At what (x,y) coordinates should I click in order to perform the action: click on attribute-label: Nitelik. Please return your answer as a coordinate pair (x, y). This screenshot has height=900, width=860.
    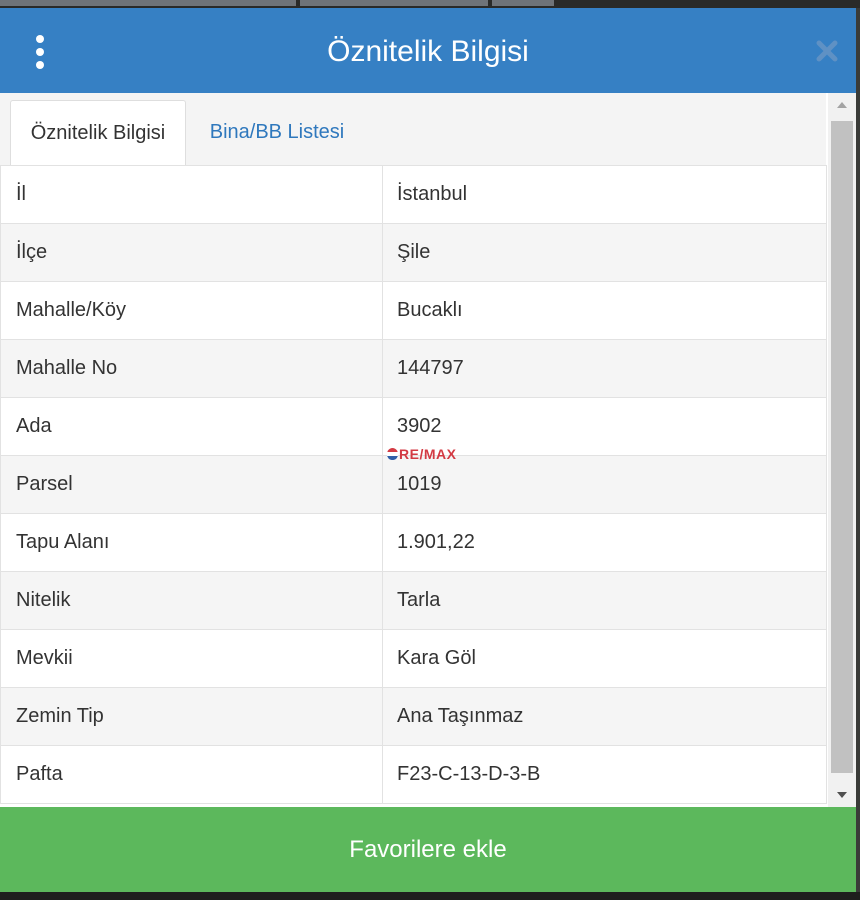
    Looking at the image, I should click on (191, 600).